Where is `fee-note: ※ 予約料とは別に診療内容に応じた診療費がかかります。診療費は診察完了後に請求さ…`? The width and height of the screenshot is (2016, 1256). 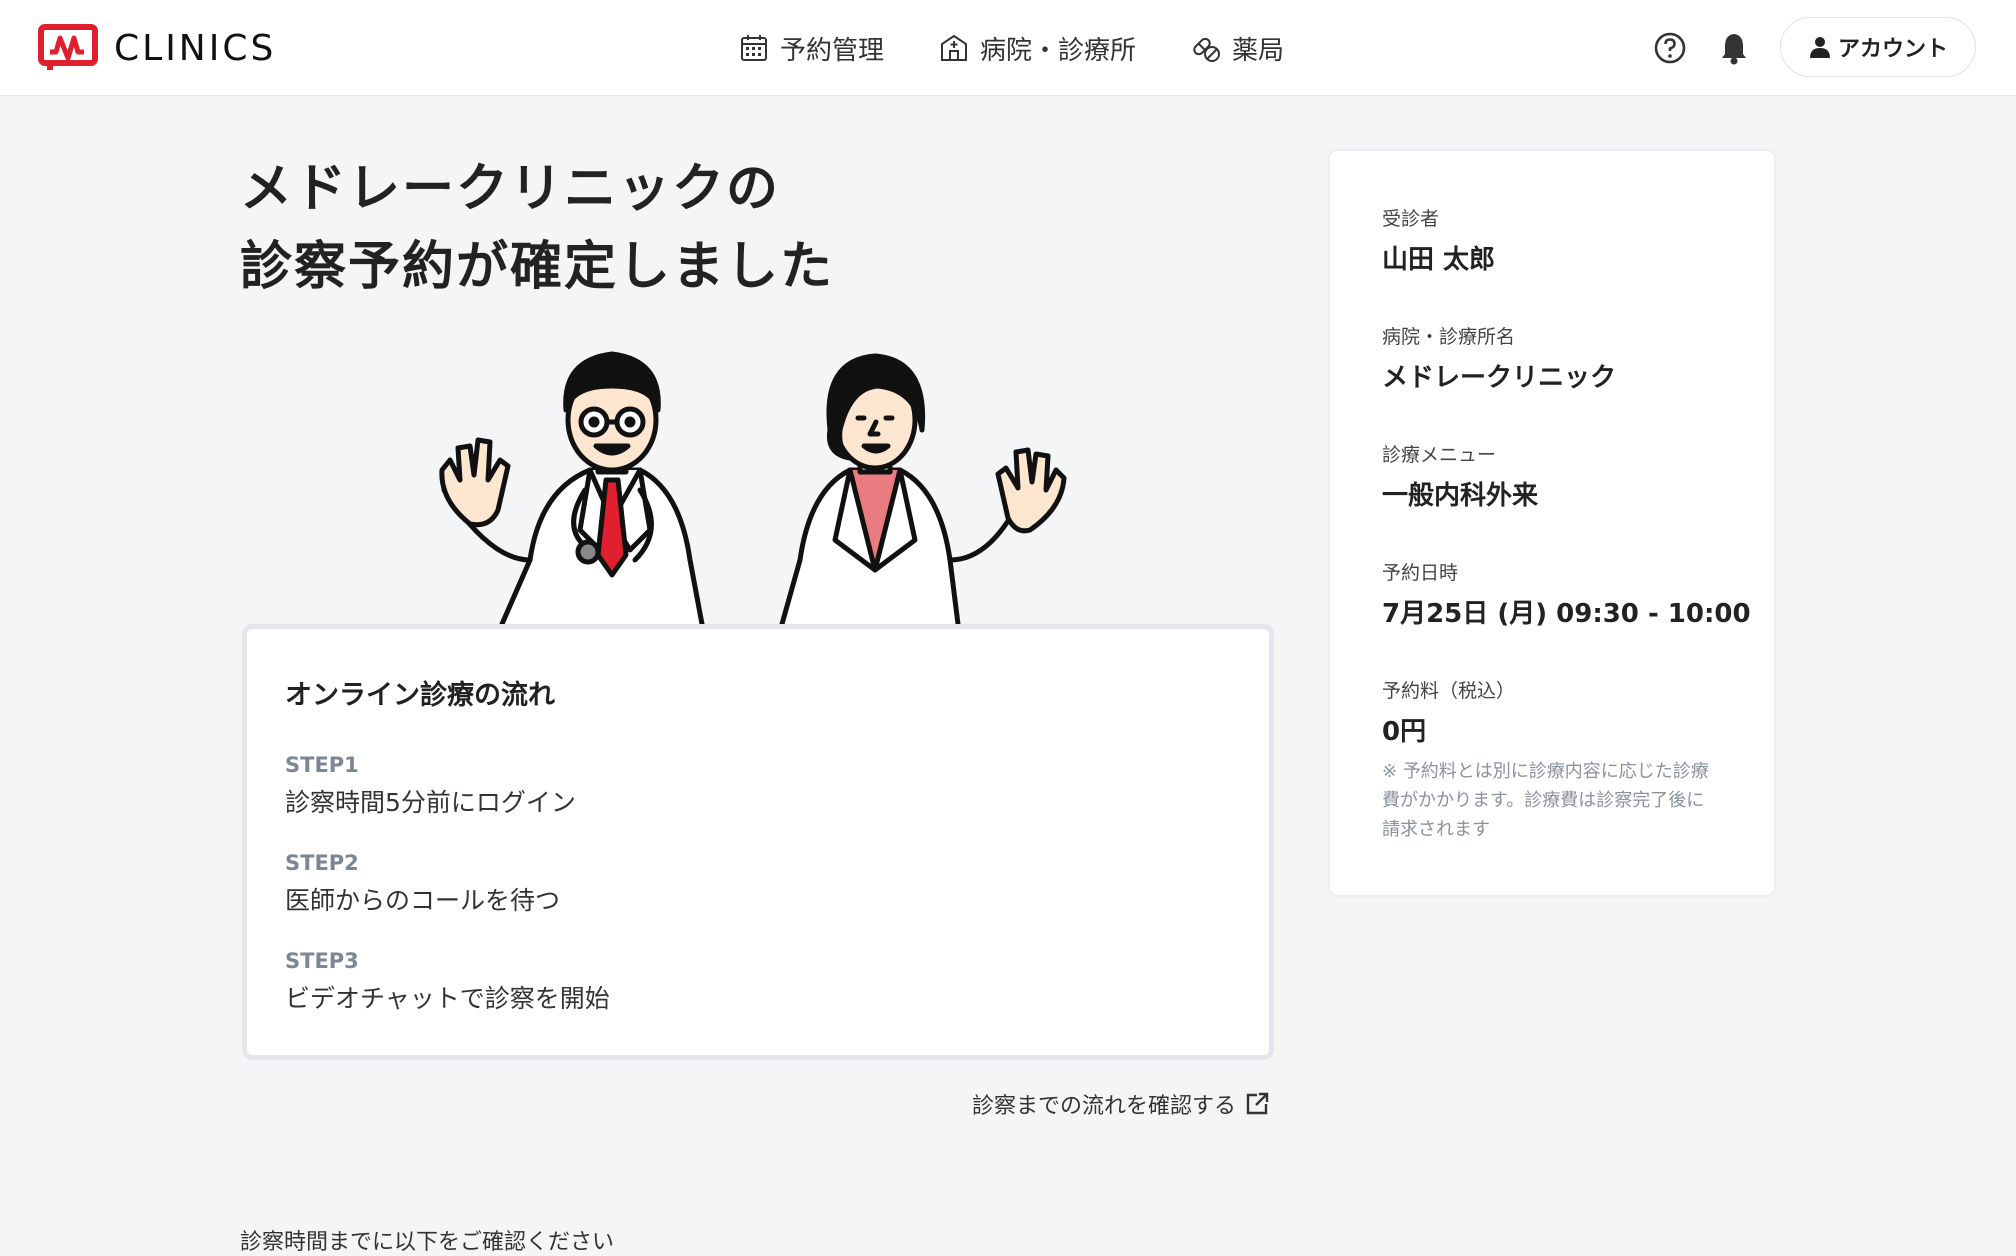
fee-note: ※ 予約料とは別に診療内容に応じた診療費がかかります。診療費は診察完了後に請求さ… is located at coordinates (1545, 800).